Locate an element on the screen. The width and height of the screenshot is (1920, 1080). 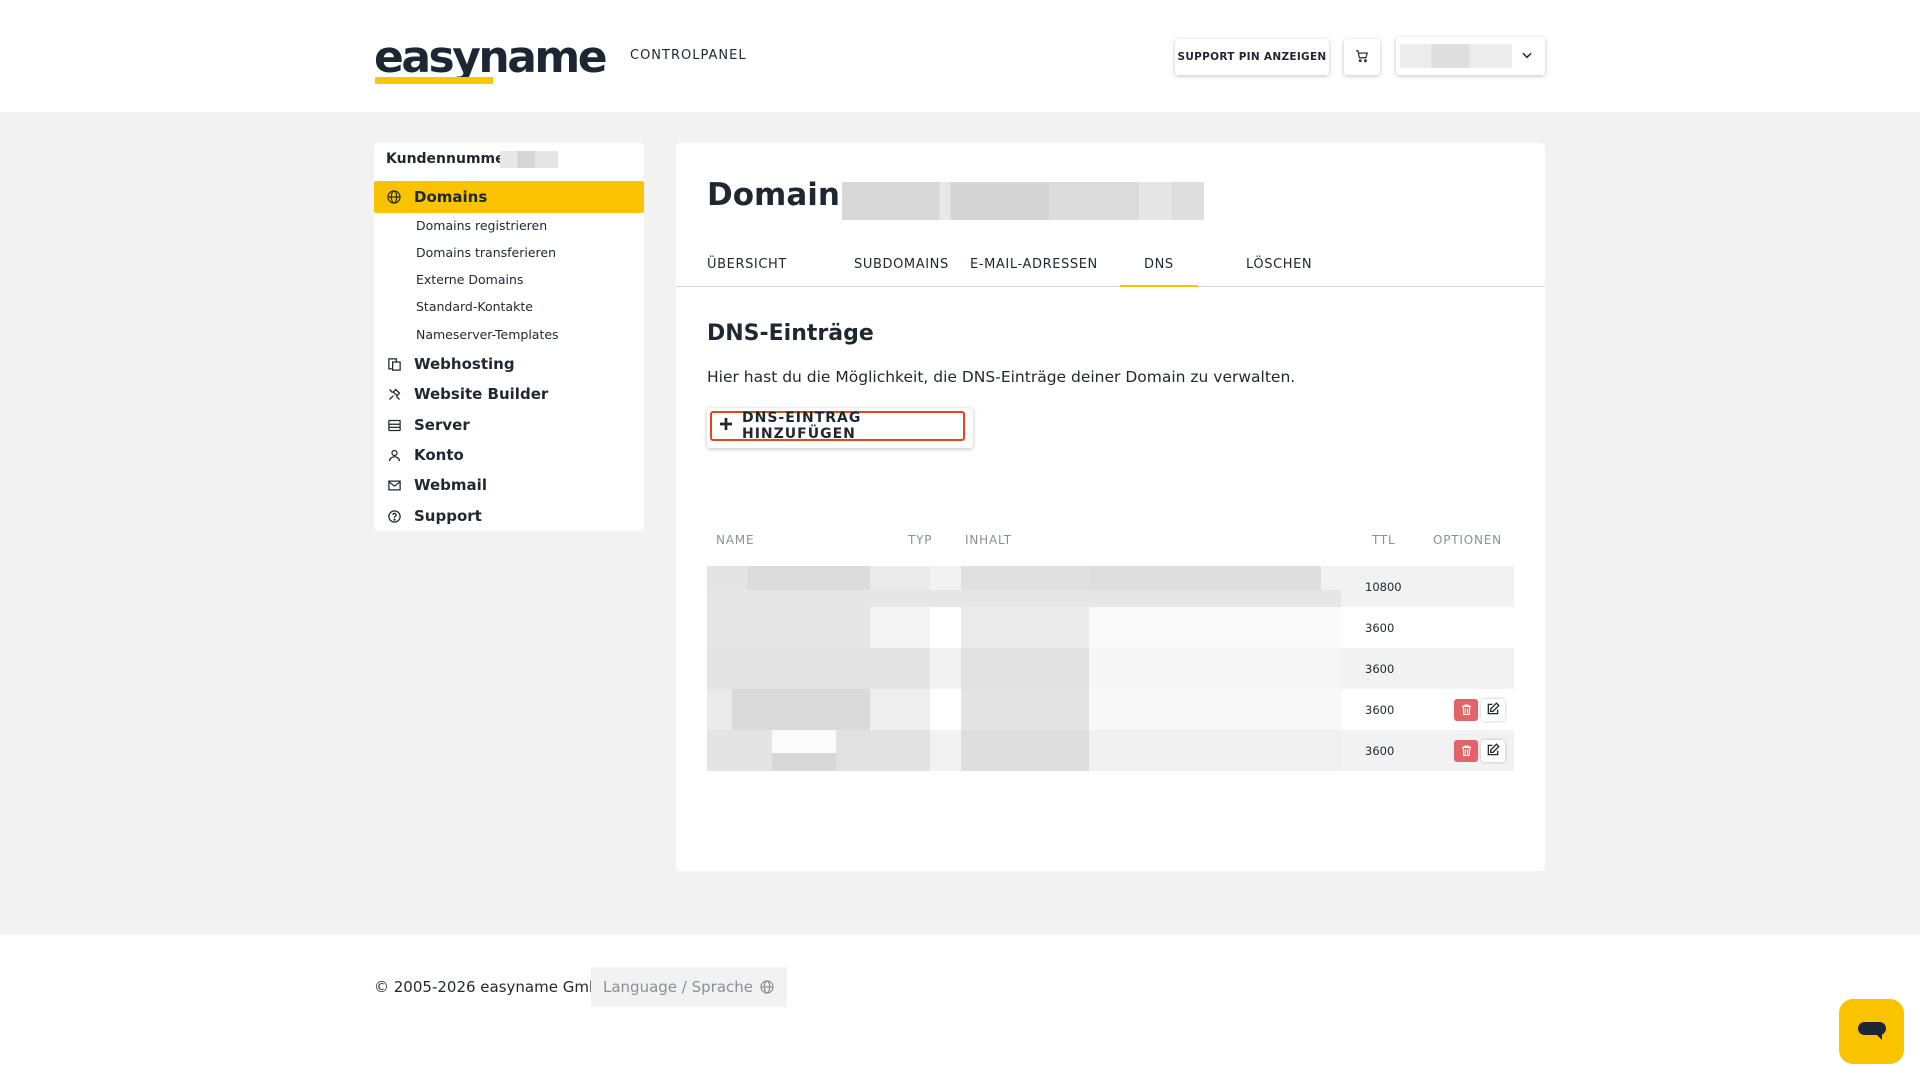
sidebar-item-label: Konto is located at coordinates (439, 455).